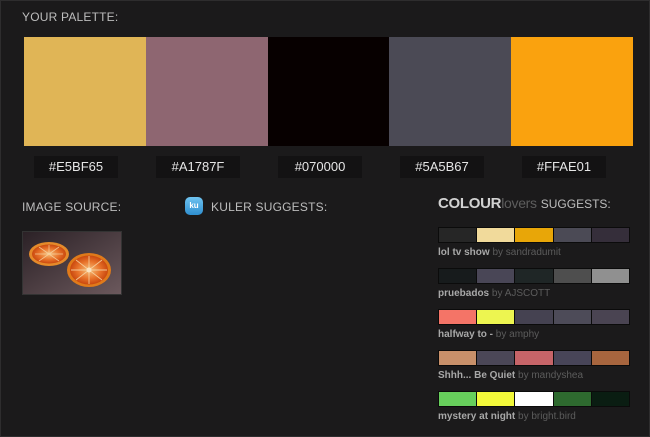 This screenshot has height=437, width=650. What do you see at coordinates (476, 416) in the screenshot?
I see `suggestion-name-link: mystery at night` at bounding box center [476, 416].